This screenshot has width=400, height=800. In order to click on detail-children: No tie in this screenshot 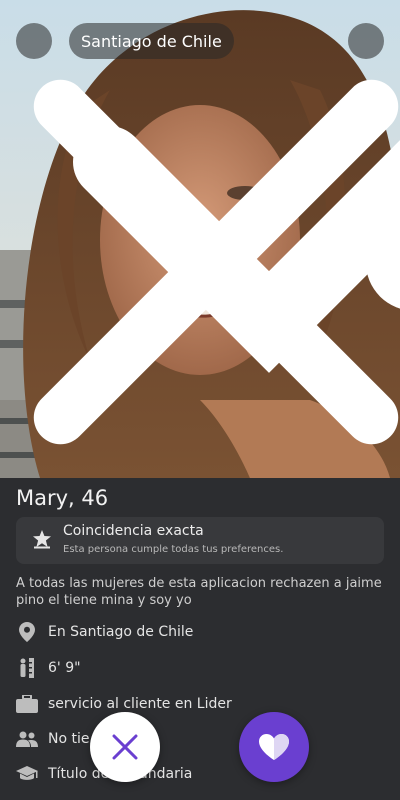, I will do `click(52, 739)`.